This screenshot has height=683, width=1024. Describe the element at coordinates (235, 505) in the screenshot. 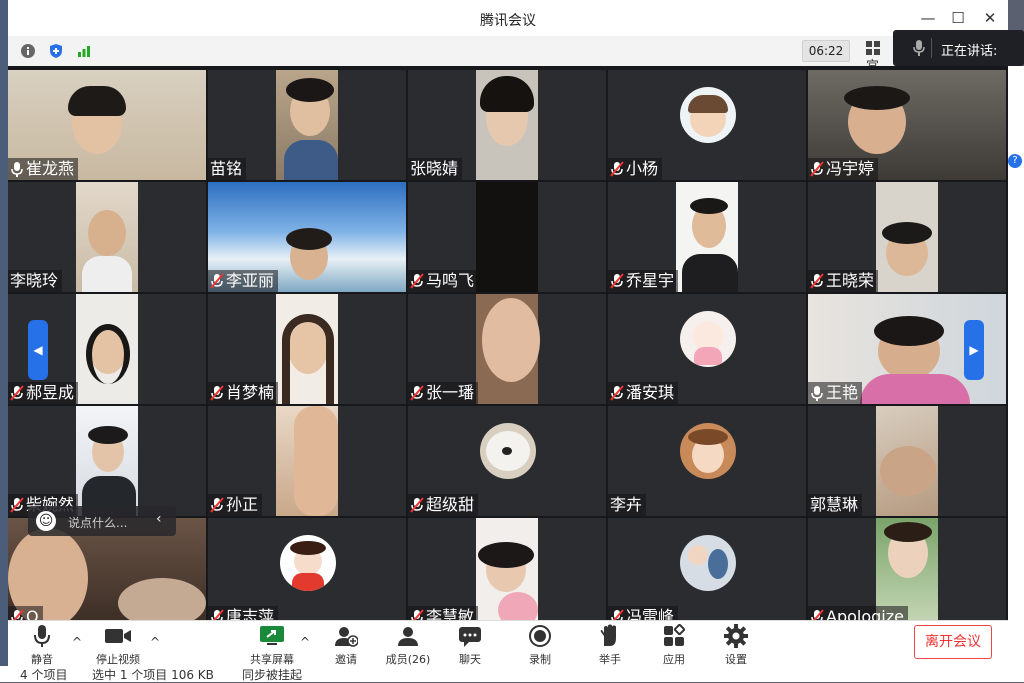

I see `participant-nameplate: 孙正` at that location.